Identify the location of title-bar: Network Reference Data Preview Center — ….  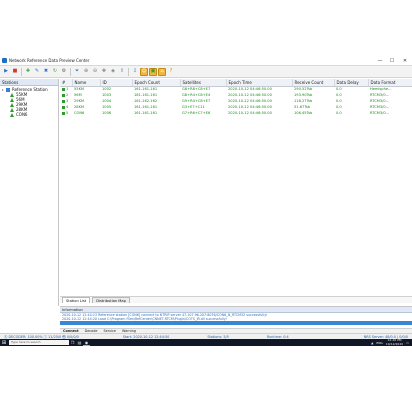
(206, 61).